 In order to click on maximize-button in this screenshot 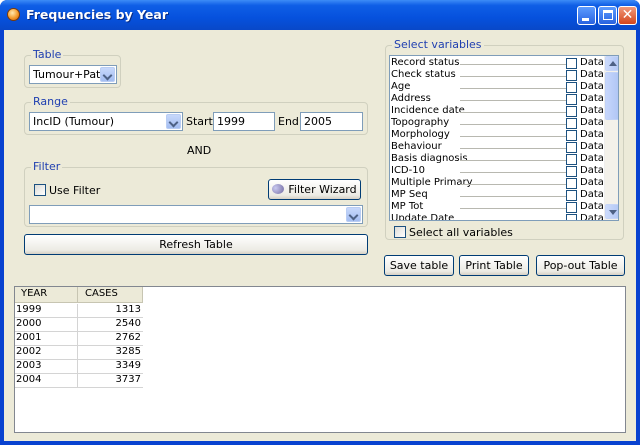, I will do `click(607, 15)`.